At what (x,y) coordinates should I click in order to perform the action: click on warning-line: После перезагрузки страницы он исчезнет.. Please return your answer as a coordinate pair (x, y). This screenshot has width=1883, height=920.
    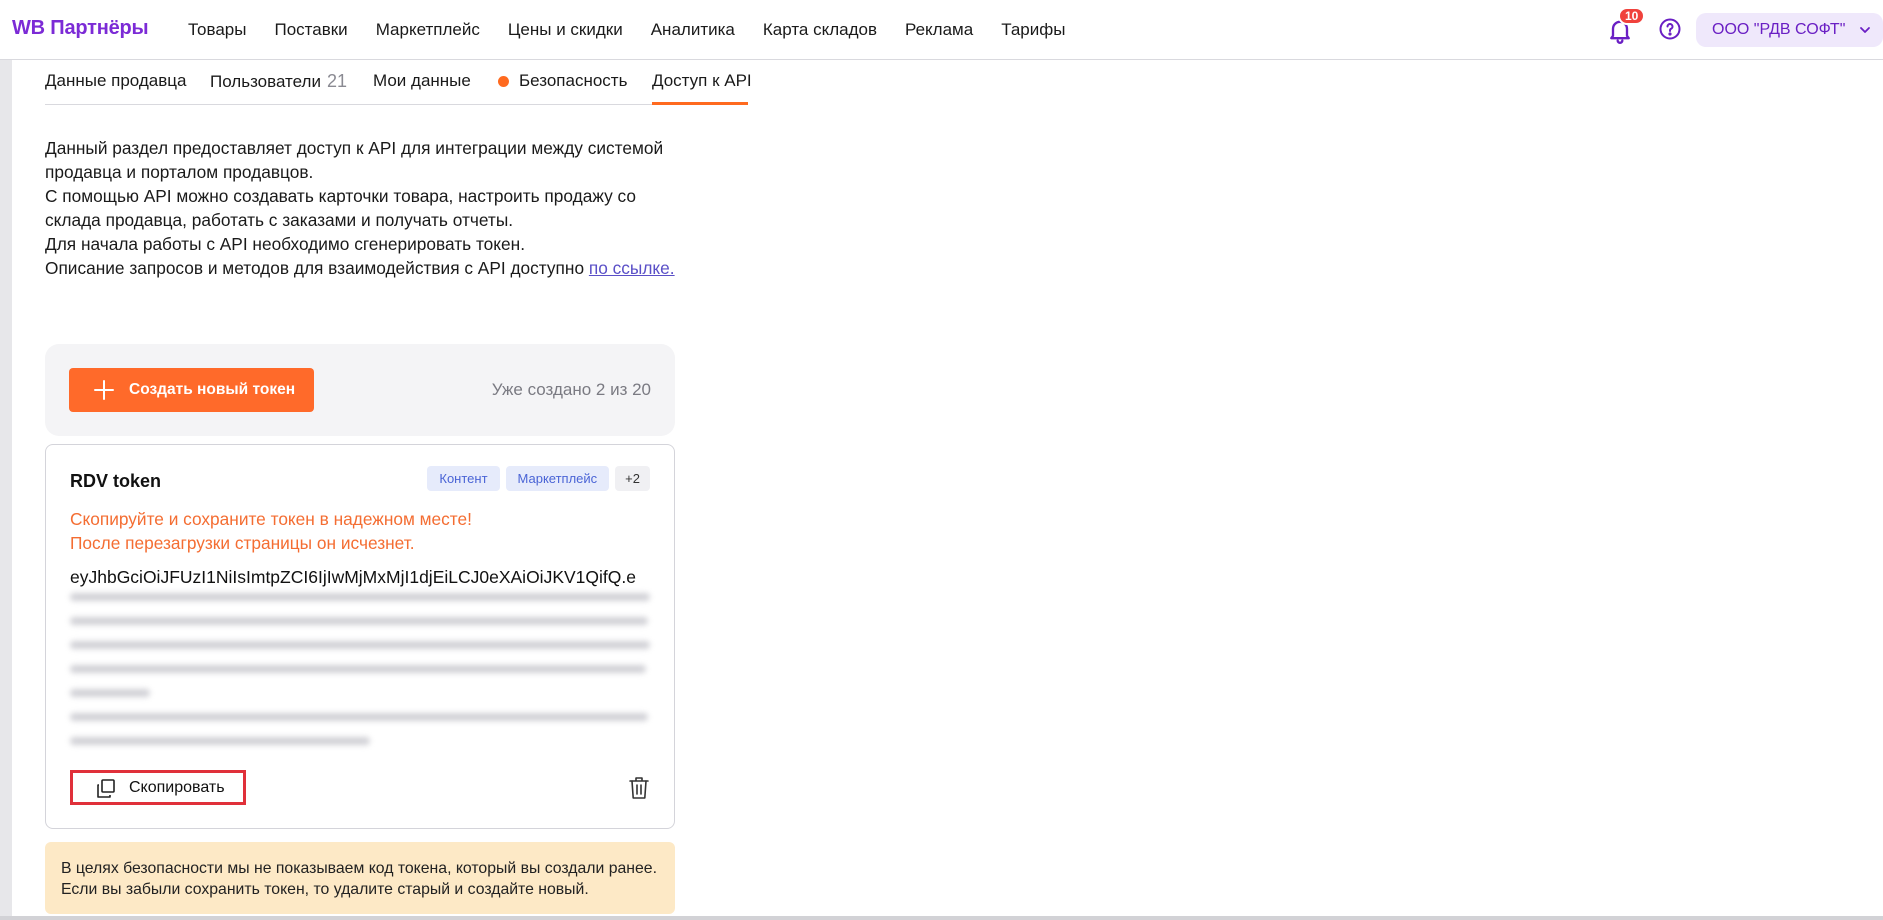
    Looking at the image, I should click on (242, 543).